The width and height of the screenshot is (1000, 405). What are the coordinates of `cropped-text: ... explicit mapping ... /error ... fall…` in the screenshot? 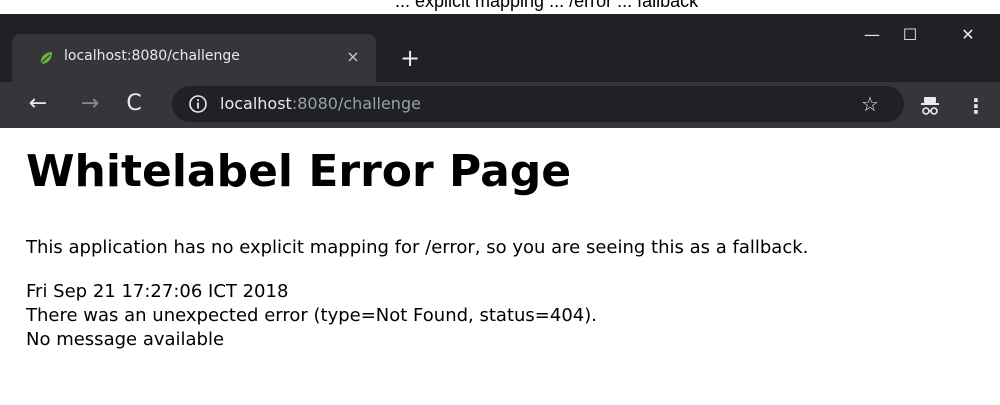 It's located at (547, 5).